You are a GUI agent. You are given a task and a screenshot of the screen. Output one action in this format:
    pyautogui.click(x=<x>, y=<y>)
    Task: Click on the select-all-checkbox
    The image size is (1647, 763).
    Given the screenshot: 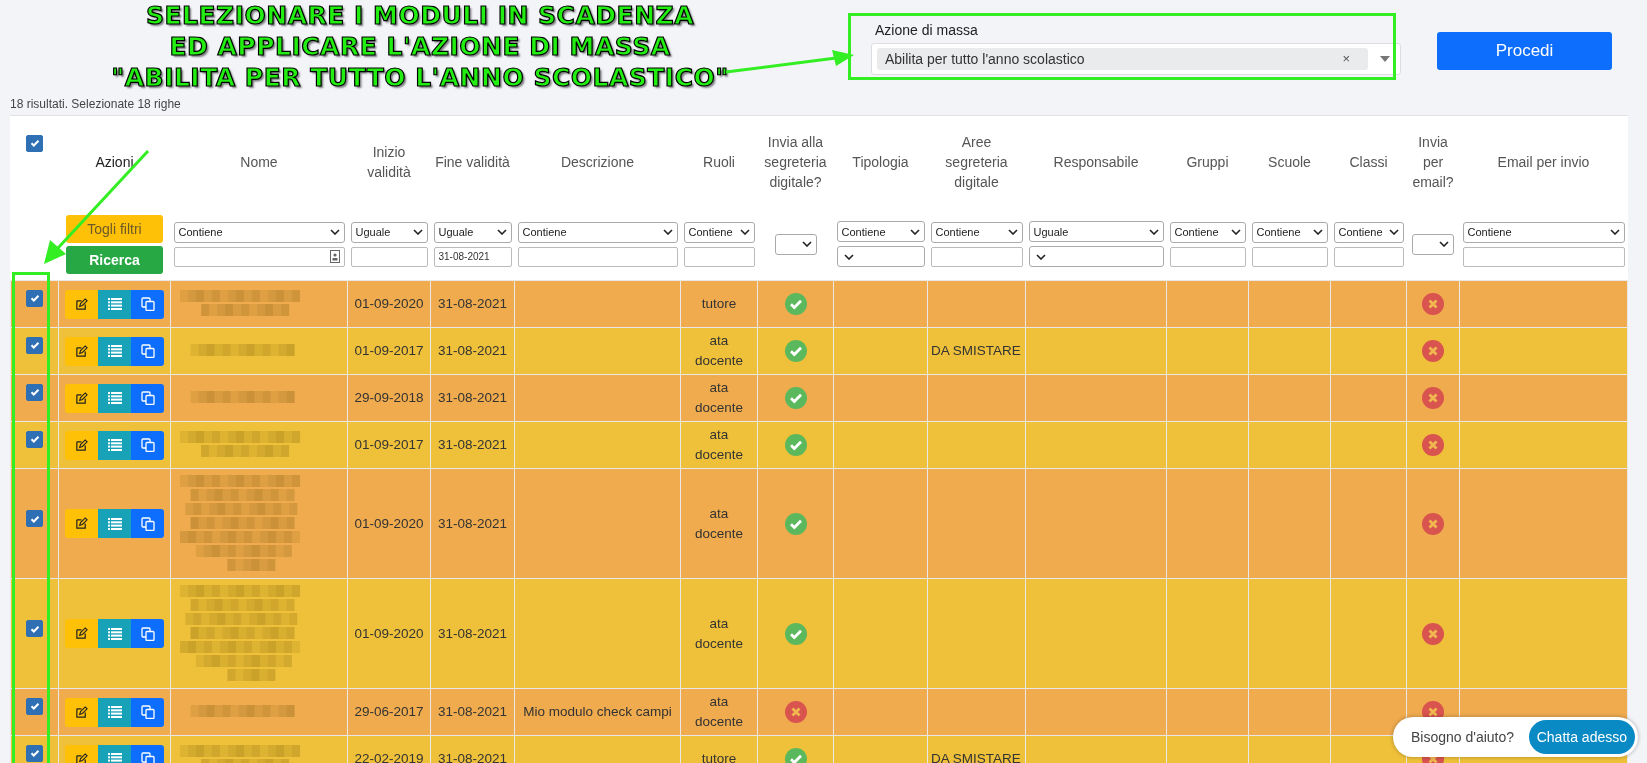 What is the action you would take?
    pyautogui.click(x=34, y=143)
    